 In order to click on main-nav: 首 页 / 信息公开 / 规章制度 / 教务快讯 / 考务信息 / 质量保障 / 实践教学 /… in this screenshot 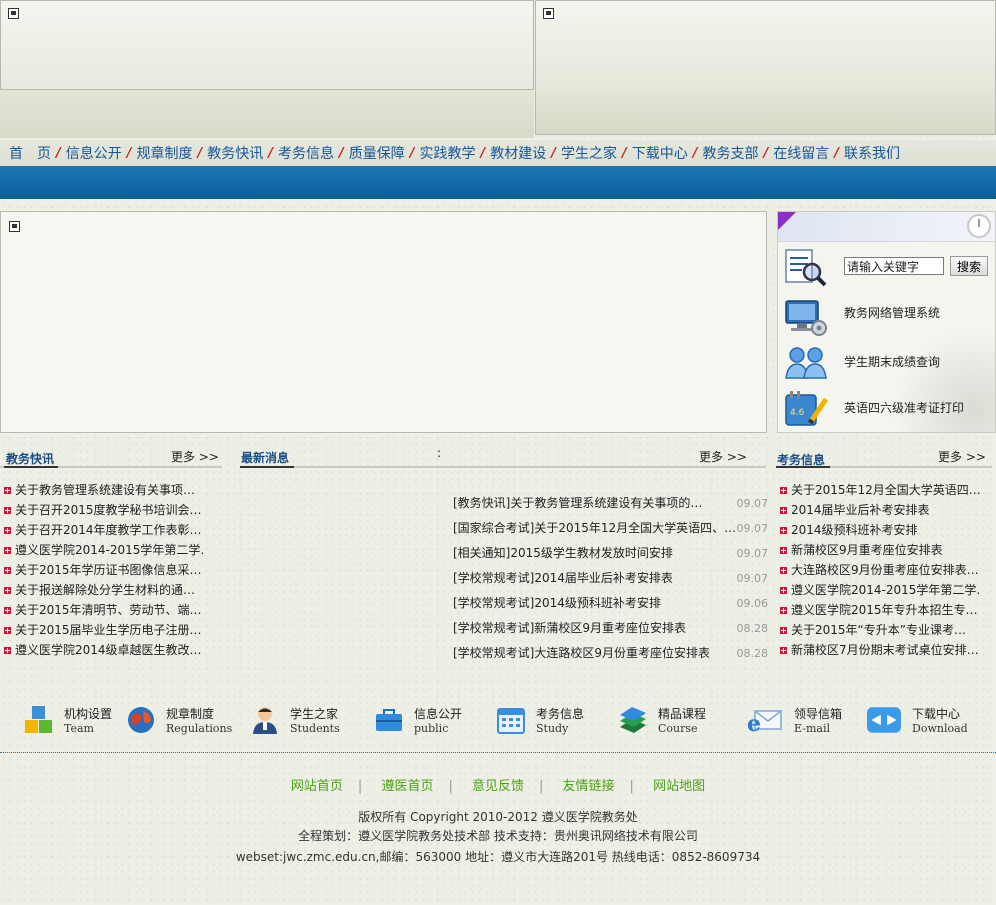, I will do `click(498, 153)`.